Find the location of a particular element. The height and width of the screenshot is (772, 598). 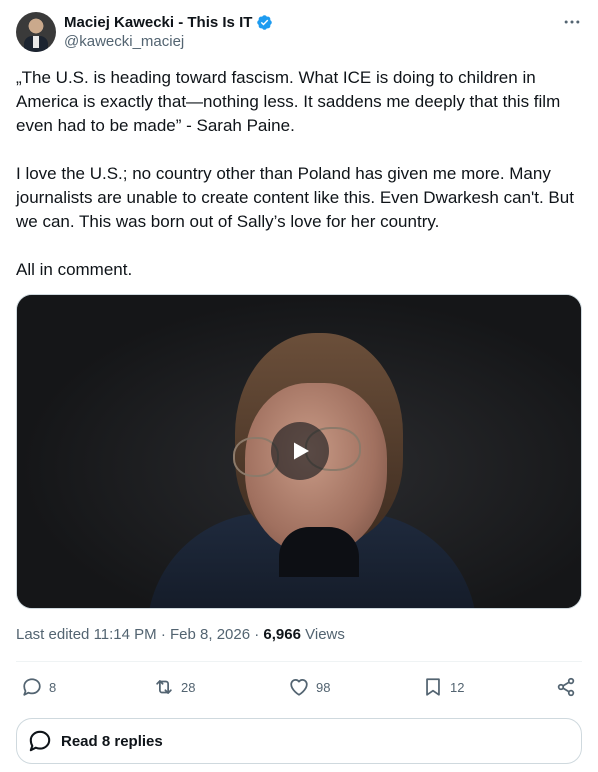

tweet-date: Feb 8, 2026 is located at coordinates (210, 634).